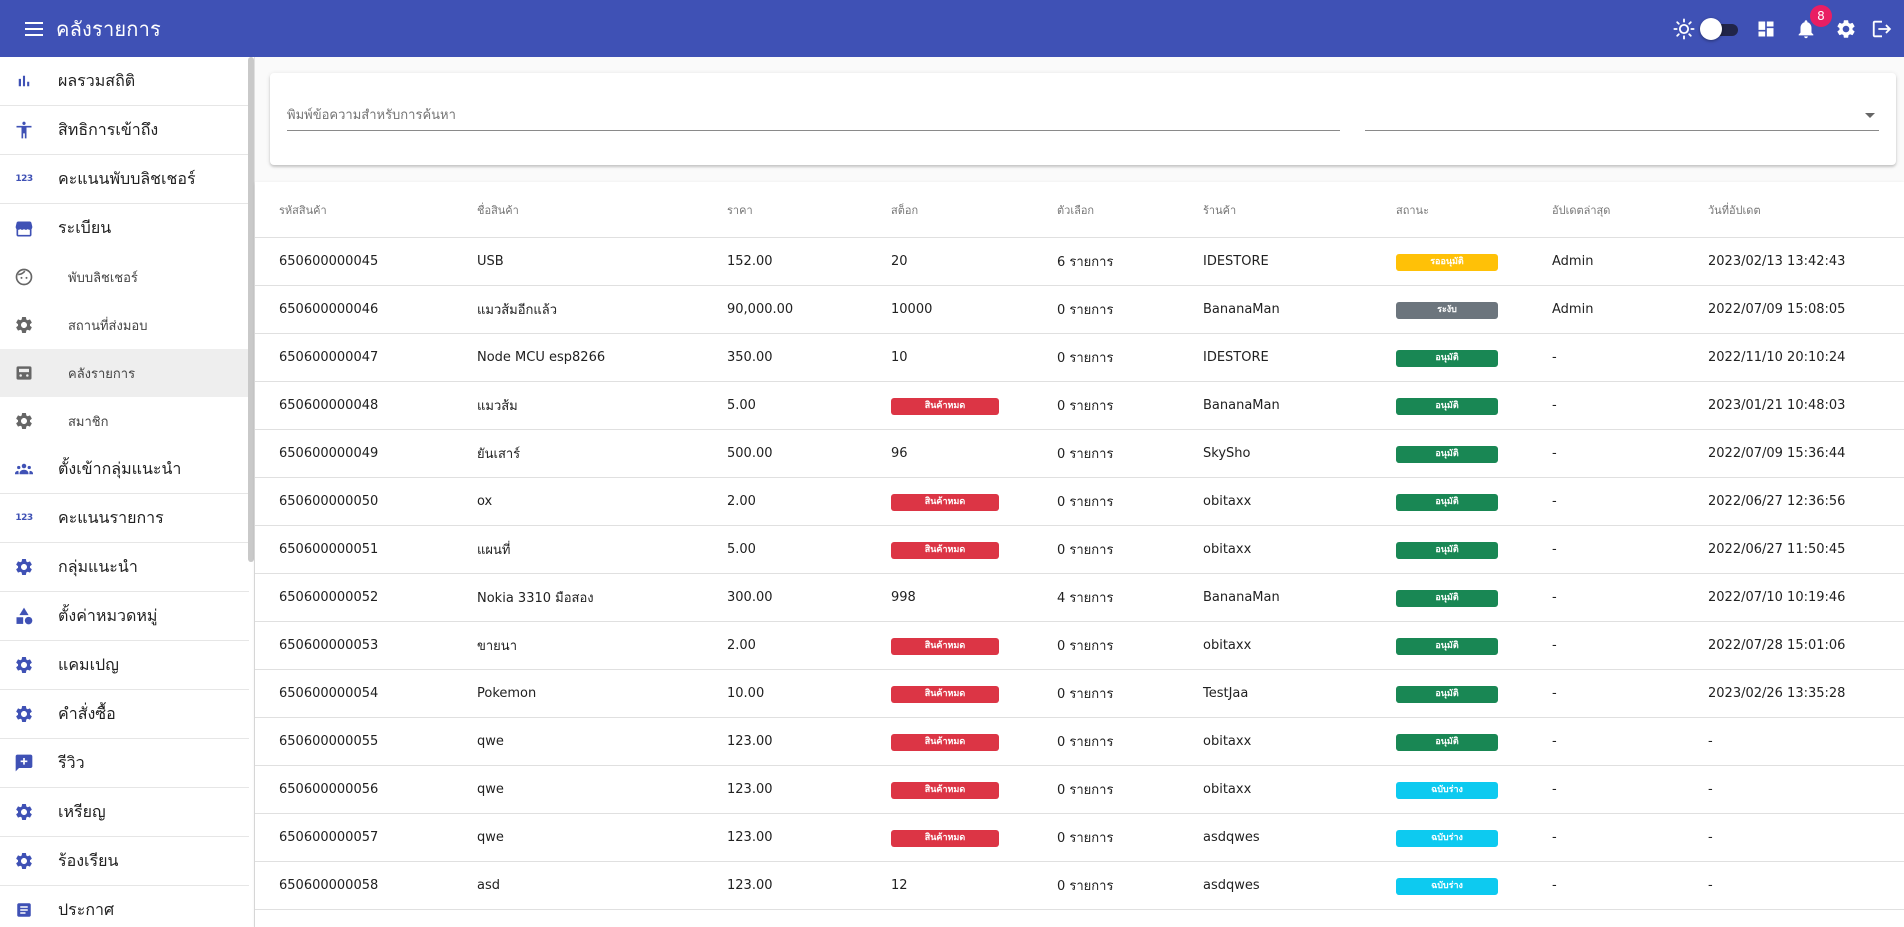 This screenshot has width=1904, height=927. What do you see at coordinates (124, 277) in the screenshot?
I see `sidebar-item: พับบลิชเชอร์` at bounding box center [124, 277].